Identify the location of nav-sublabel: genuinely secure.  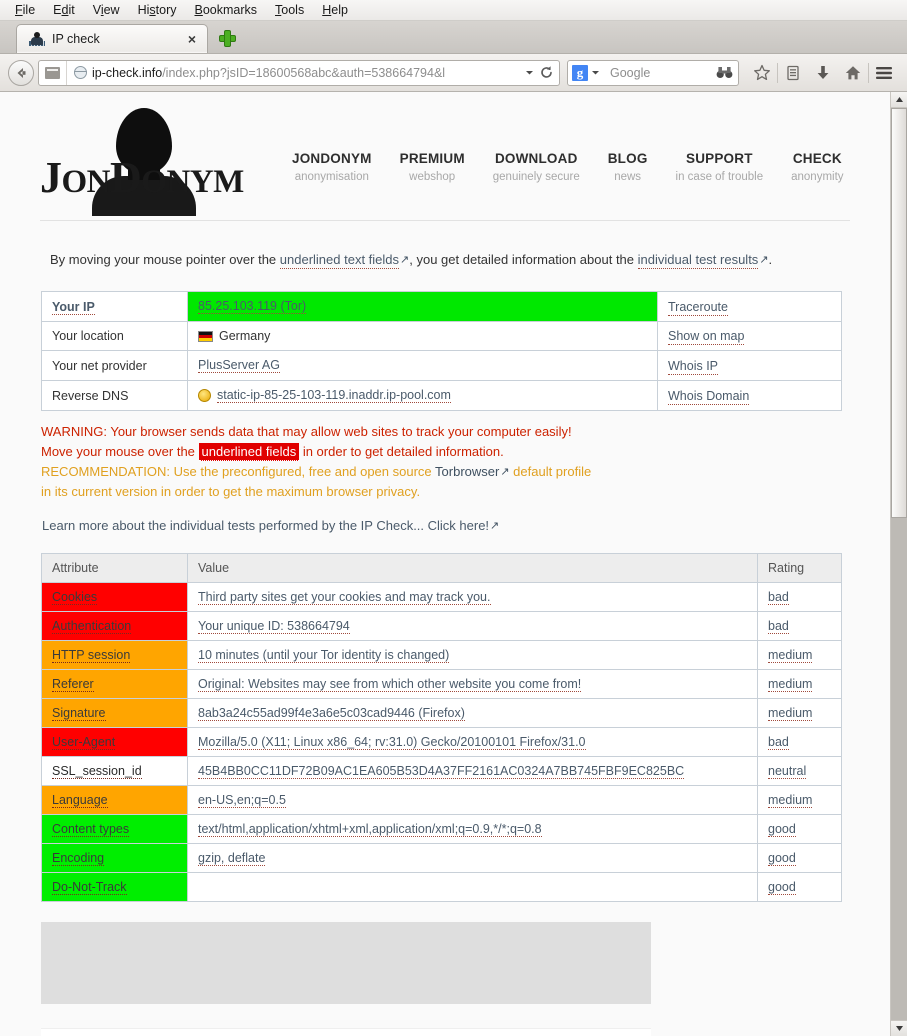
(536, 177).